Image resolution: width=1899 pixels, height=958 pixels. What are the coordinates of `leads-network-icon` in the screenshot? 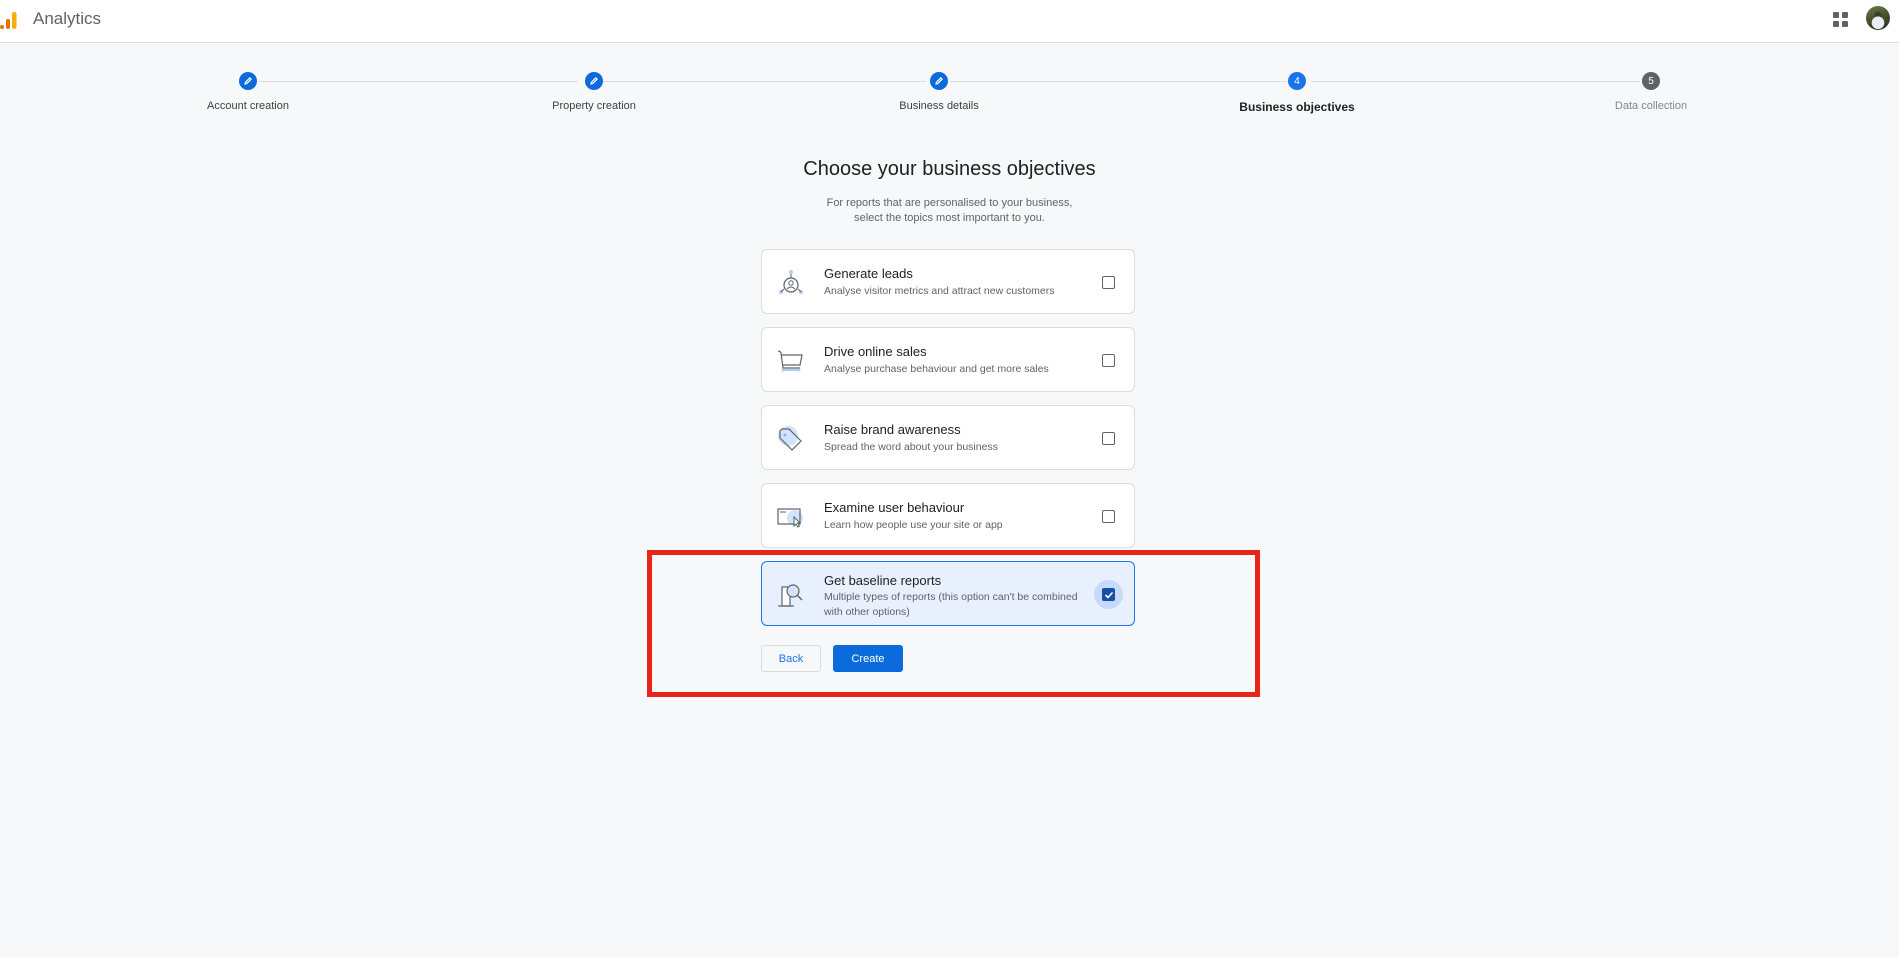 It's located at (791, 282).